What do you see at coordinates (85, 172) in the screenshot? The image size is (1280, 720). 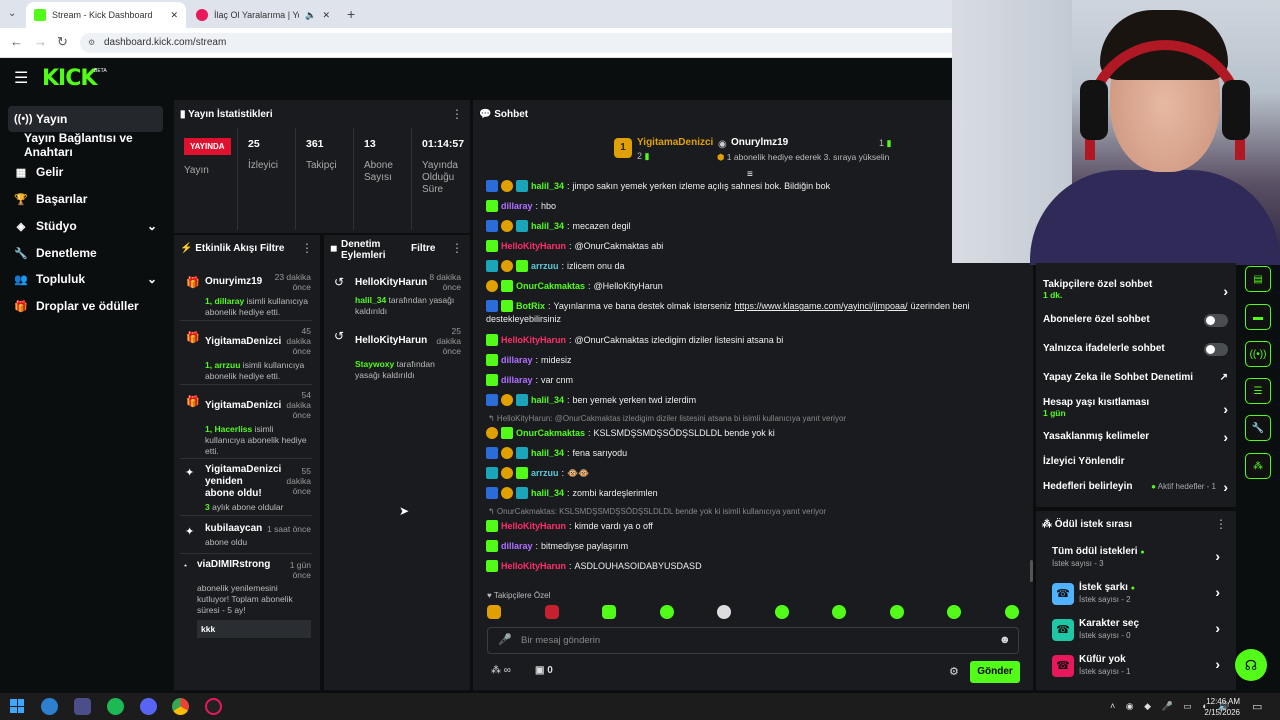 I see `sidebar-item-gelir: ▦ Gelir` at bounding box center [85, 172].